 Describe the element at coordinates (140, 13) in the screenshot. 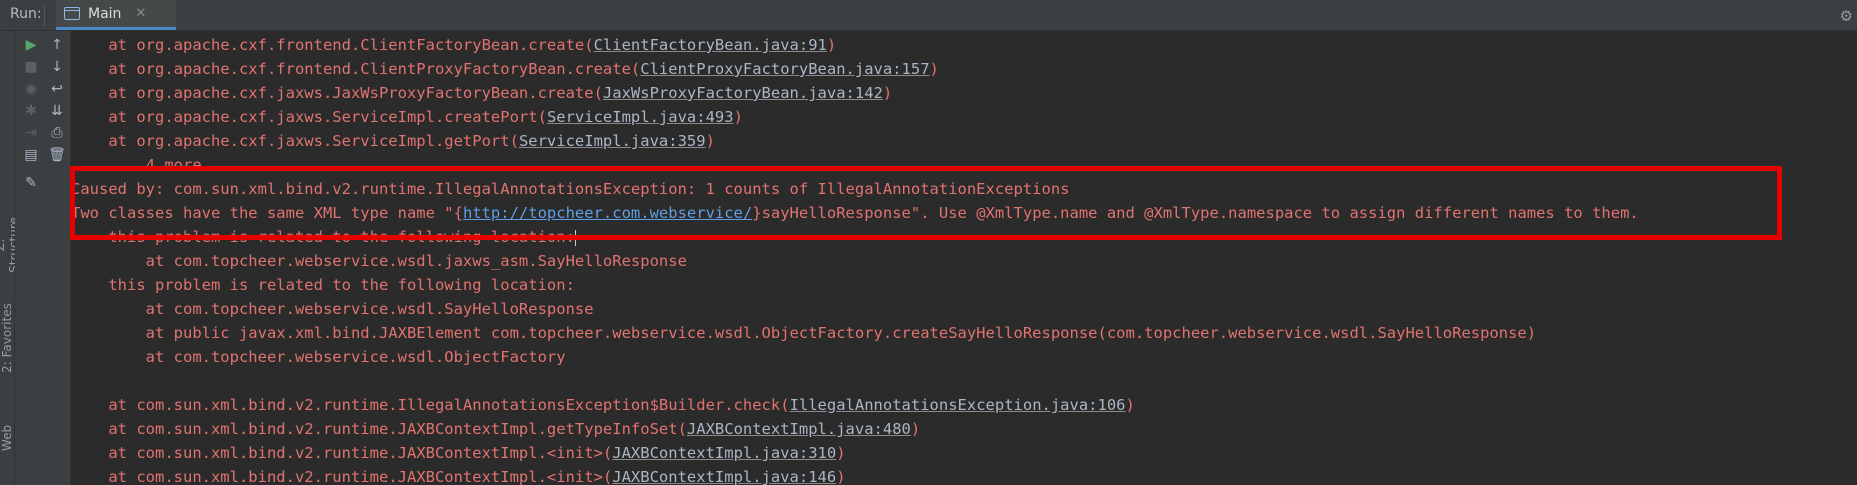

I see `close-icon: ✕` at that location.